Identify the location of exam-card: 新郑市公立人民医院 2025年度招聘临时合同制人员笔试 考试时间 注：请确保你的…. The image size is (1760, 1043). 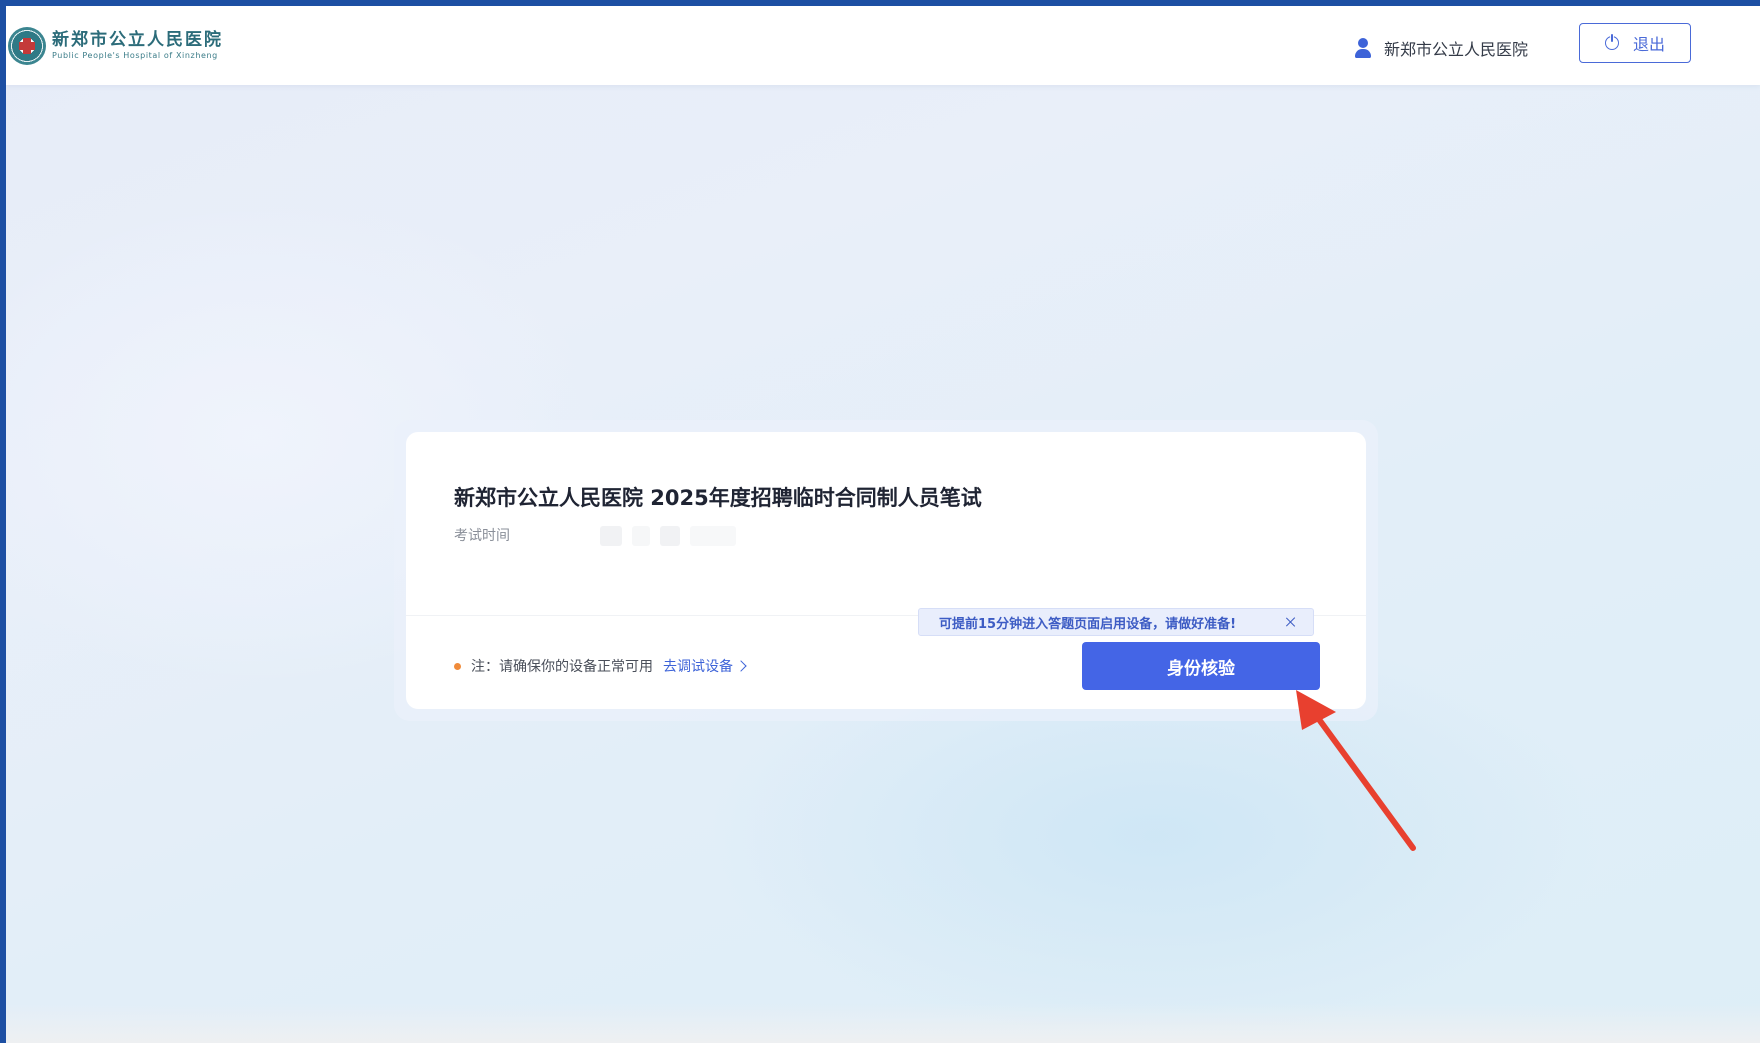
(886, 570).